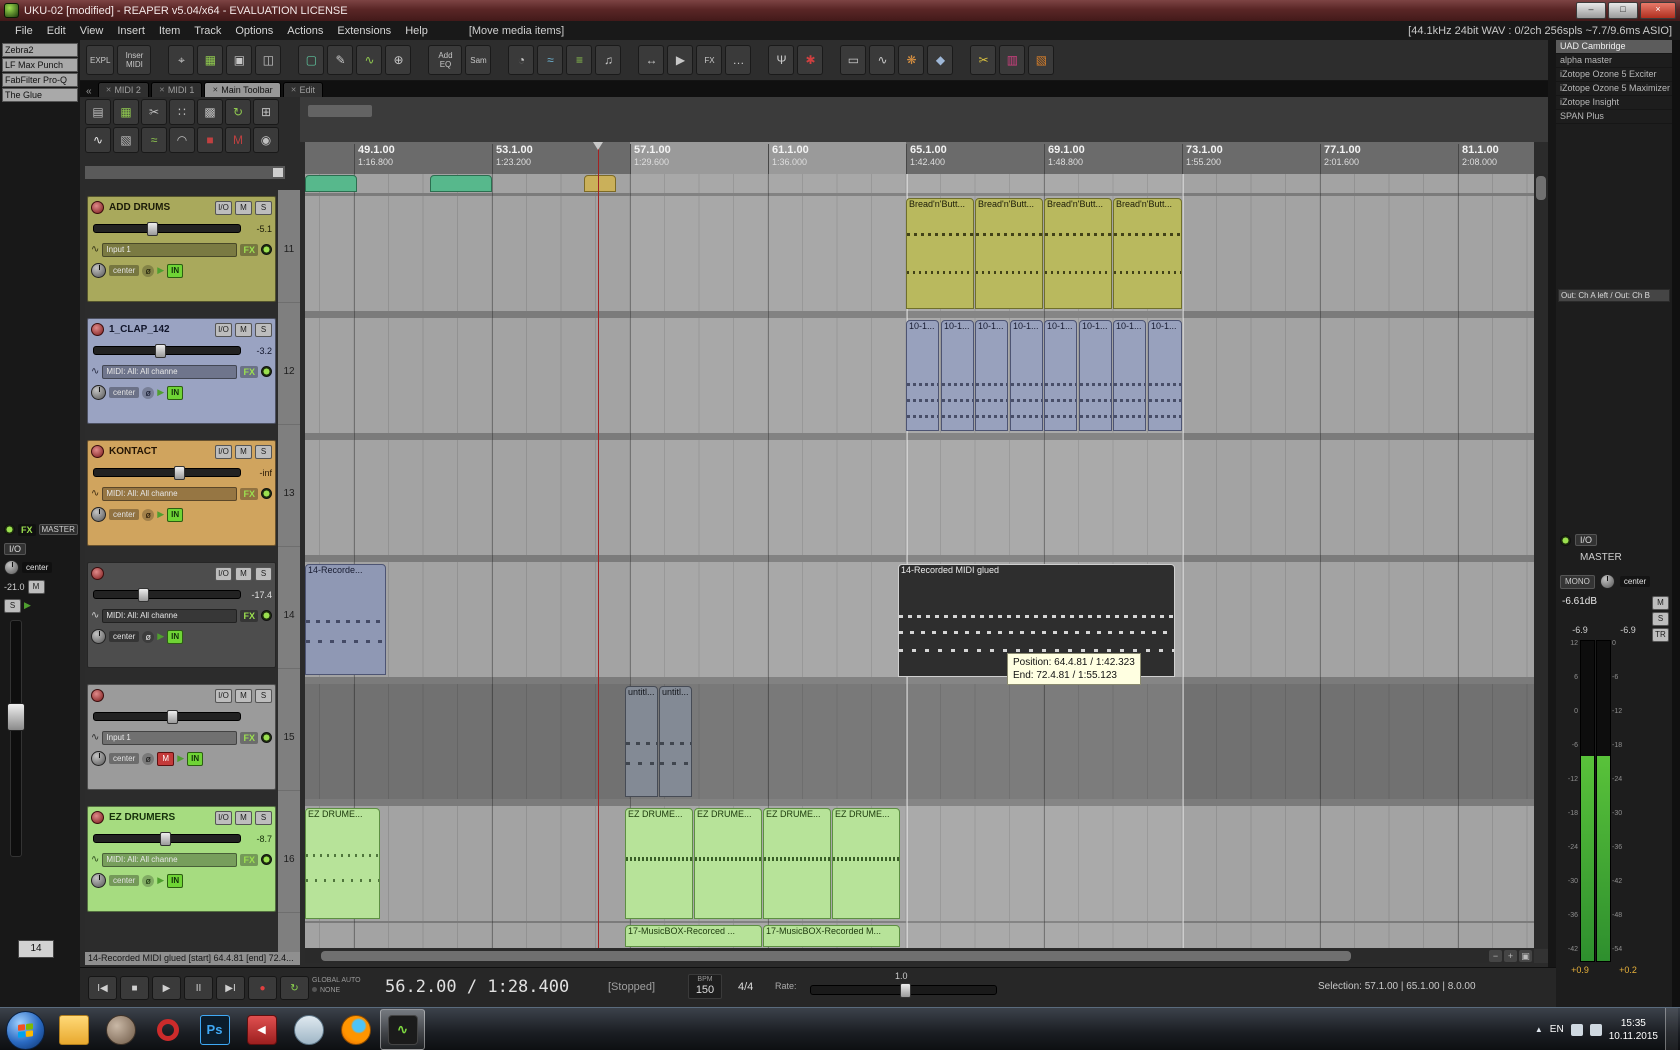 This screenshot has height=1050, width=1680. Describe the element at coordinates (238, 140) in the screenshot. I see `mute2-icon: M` at that location.